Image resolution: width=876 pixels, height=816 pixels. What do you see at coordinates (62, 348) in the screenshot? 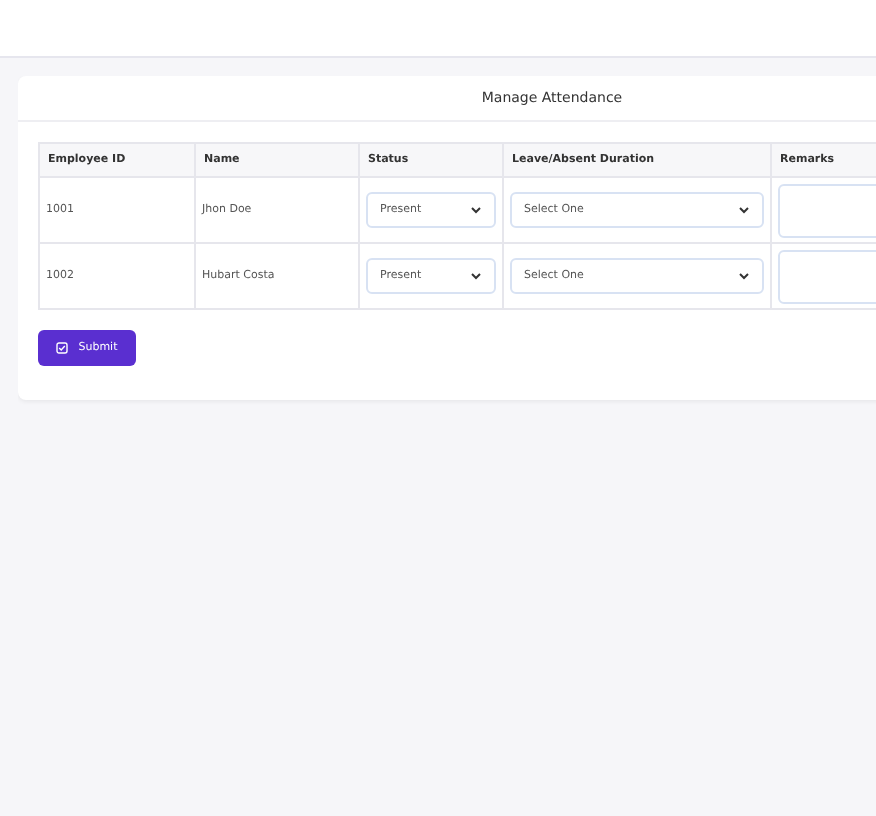
I see `checkbox-icon` at bounding box center [62, 348].